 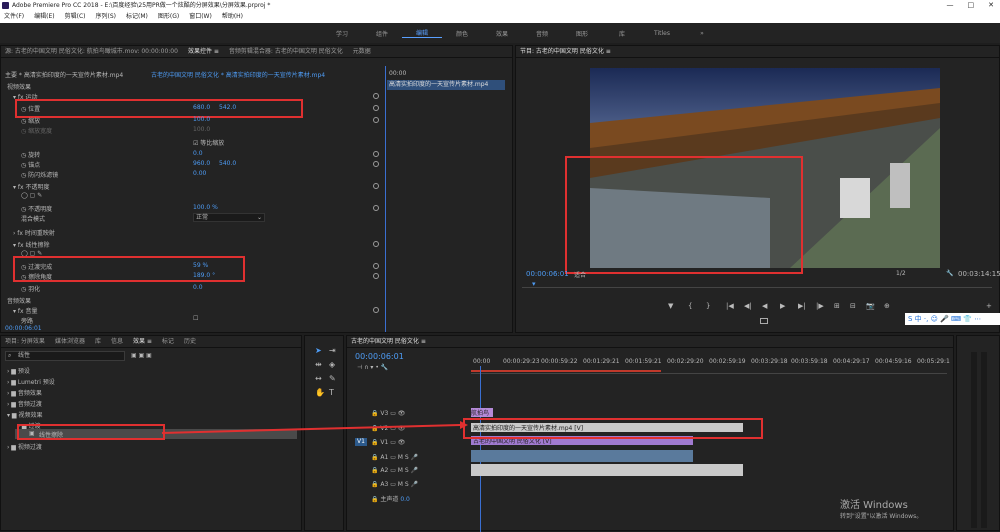 I want to click on ec-timecode: 00:00:06:01, so click(x=23, y=328).